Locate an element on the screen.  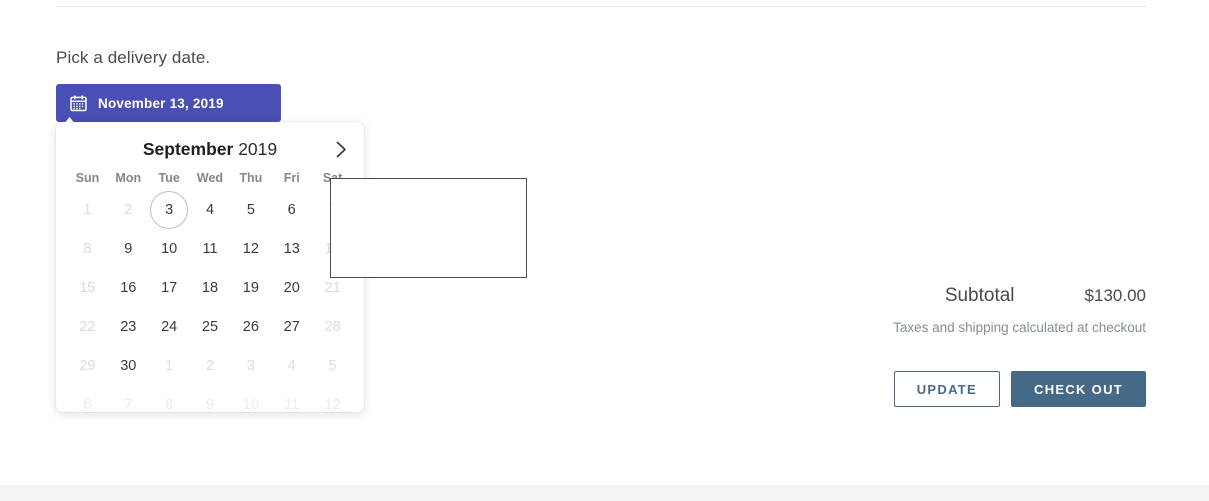
footer-band is located at coordinates (604, 493).